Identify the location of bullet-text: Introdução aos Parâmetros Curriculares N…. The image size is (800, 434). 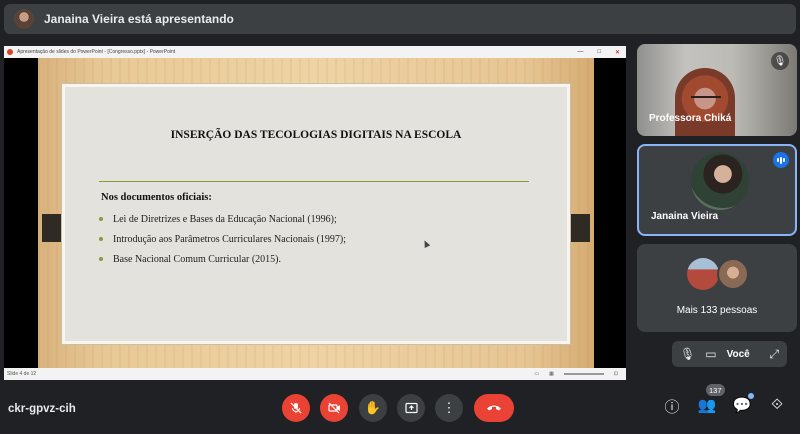
(229, 239).